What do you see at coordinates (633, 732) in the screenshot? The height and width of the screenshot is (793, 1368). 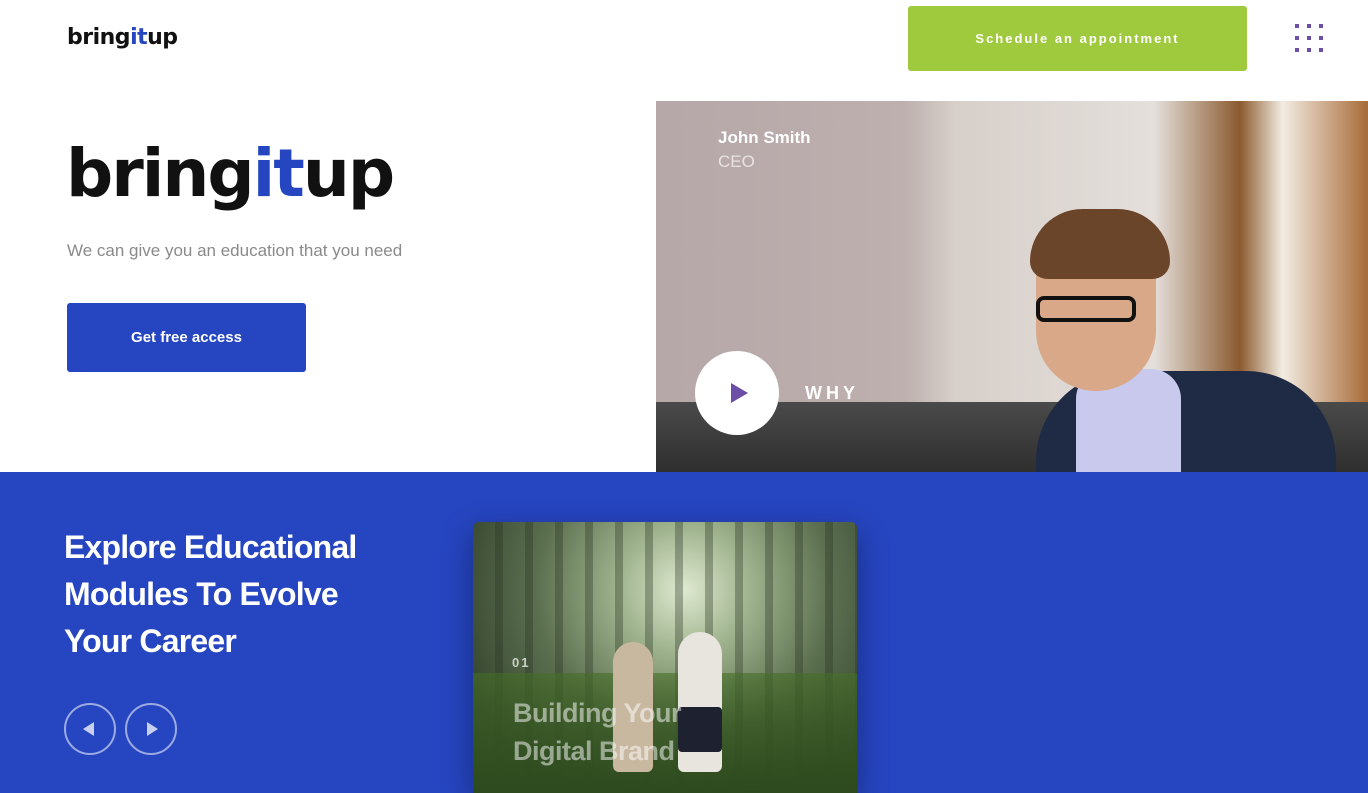 I see `module-title: Building Your Digital Brand` at bounding box center [633, 732].